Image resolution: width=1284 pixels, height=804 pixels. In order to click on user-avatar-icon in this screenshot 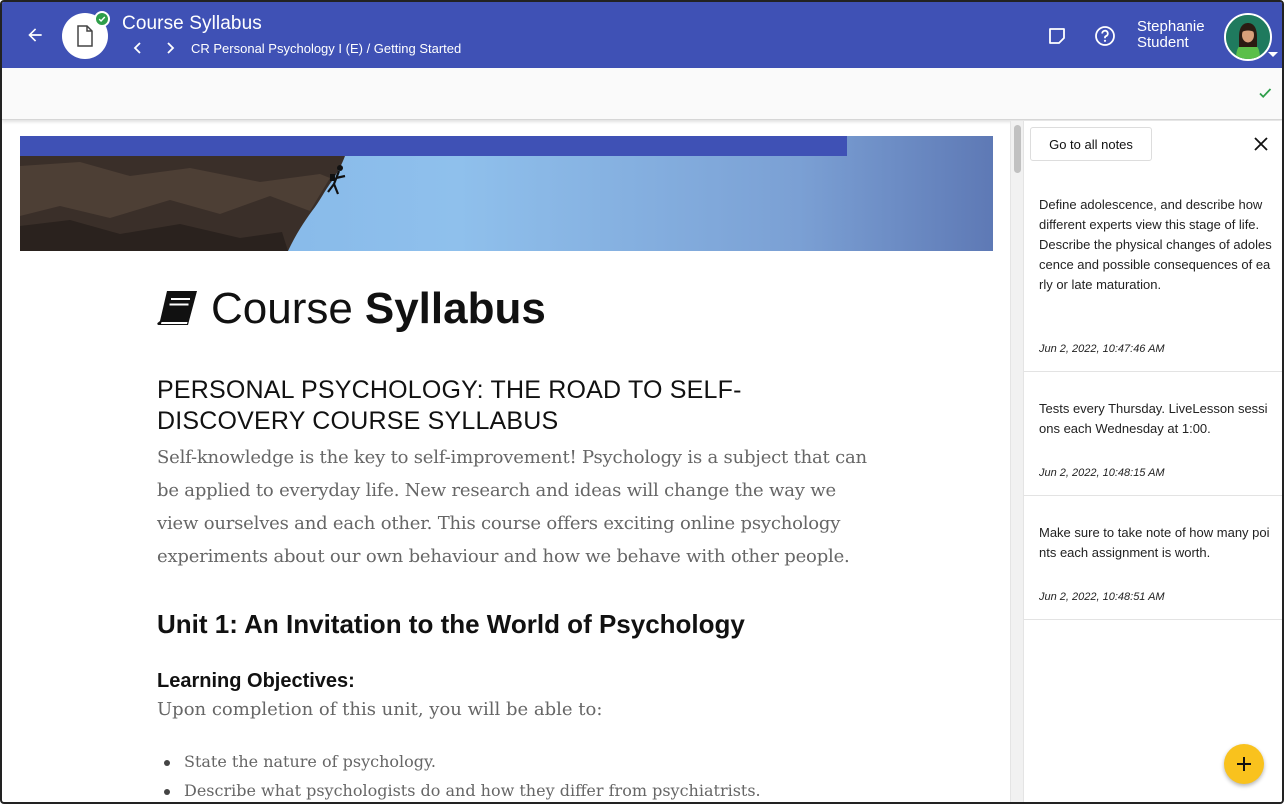, I will do `click(1248, 37)`.